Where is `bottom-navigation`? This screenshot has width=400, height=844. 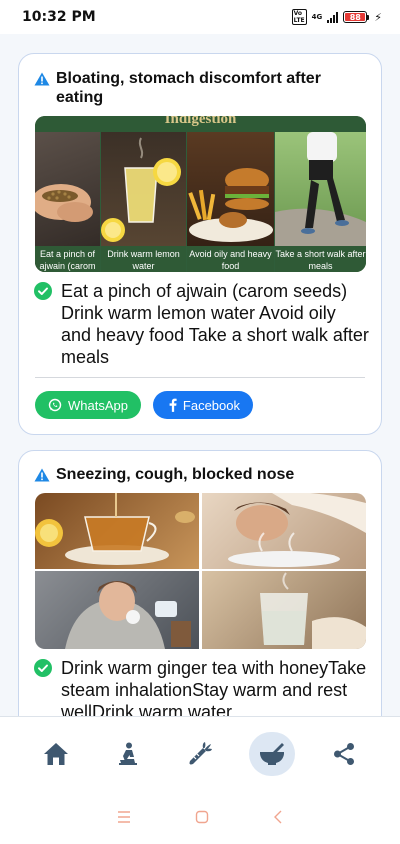 bottom-navigation is located at coordinates (200, 753).